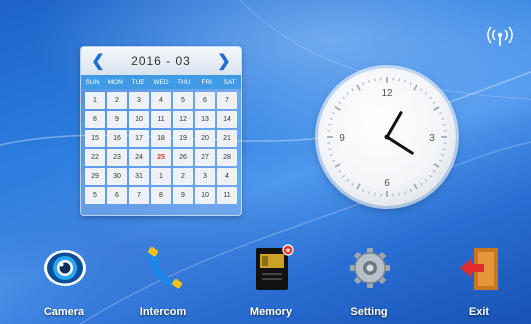  Describe the element at coordinates (271, 312) in the screenshot. I see `dock-label: Memory` at that location.